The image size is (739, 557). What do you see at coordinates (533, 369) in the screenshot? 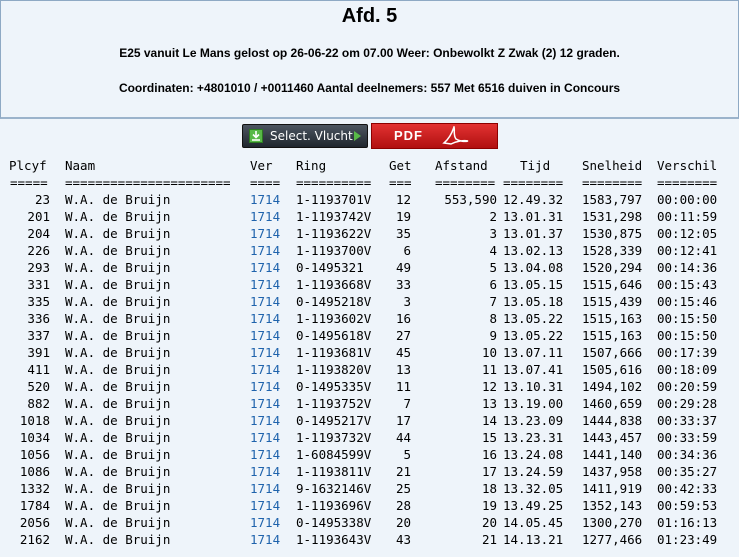
I see `tijd-cell: 13.07.41` at bounding box center [533, 369].